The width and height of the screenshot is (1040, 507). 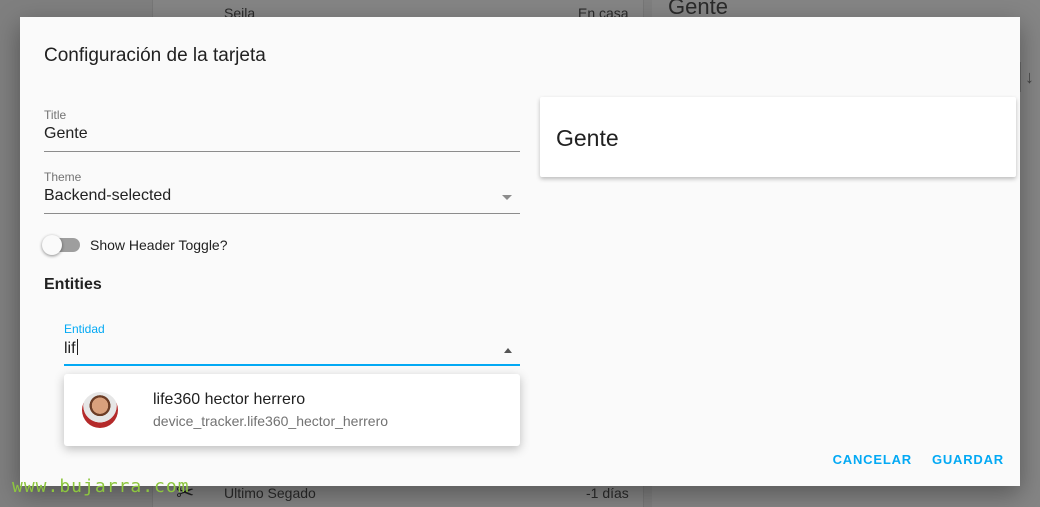 I want to click on title-field-label: Title, so click(x=55, y=115).